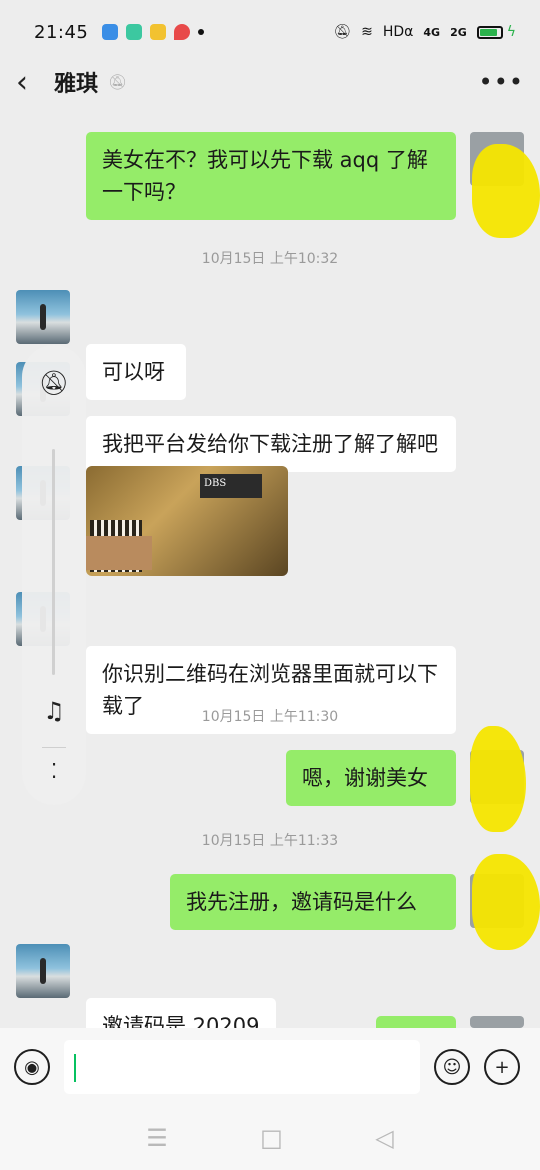 This screenshot has height=1170, width=540. What do you see at coordinates (497, 1022) in the screenshot?
I see `my-avatar` at bounding box center [497, 1022].